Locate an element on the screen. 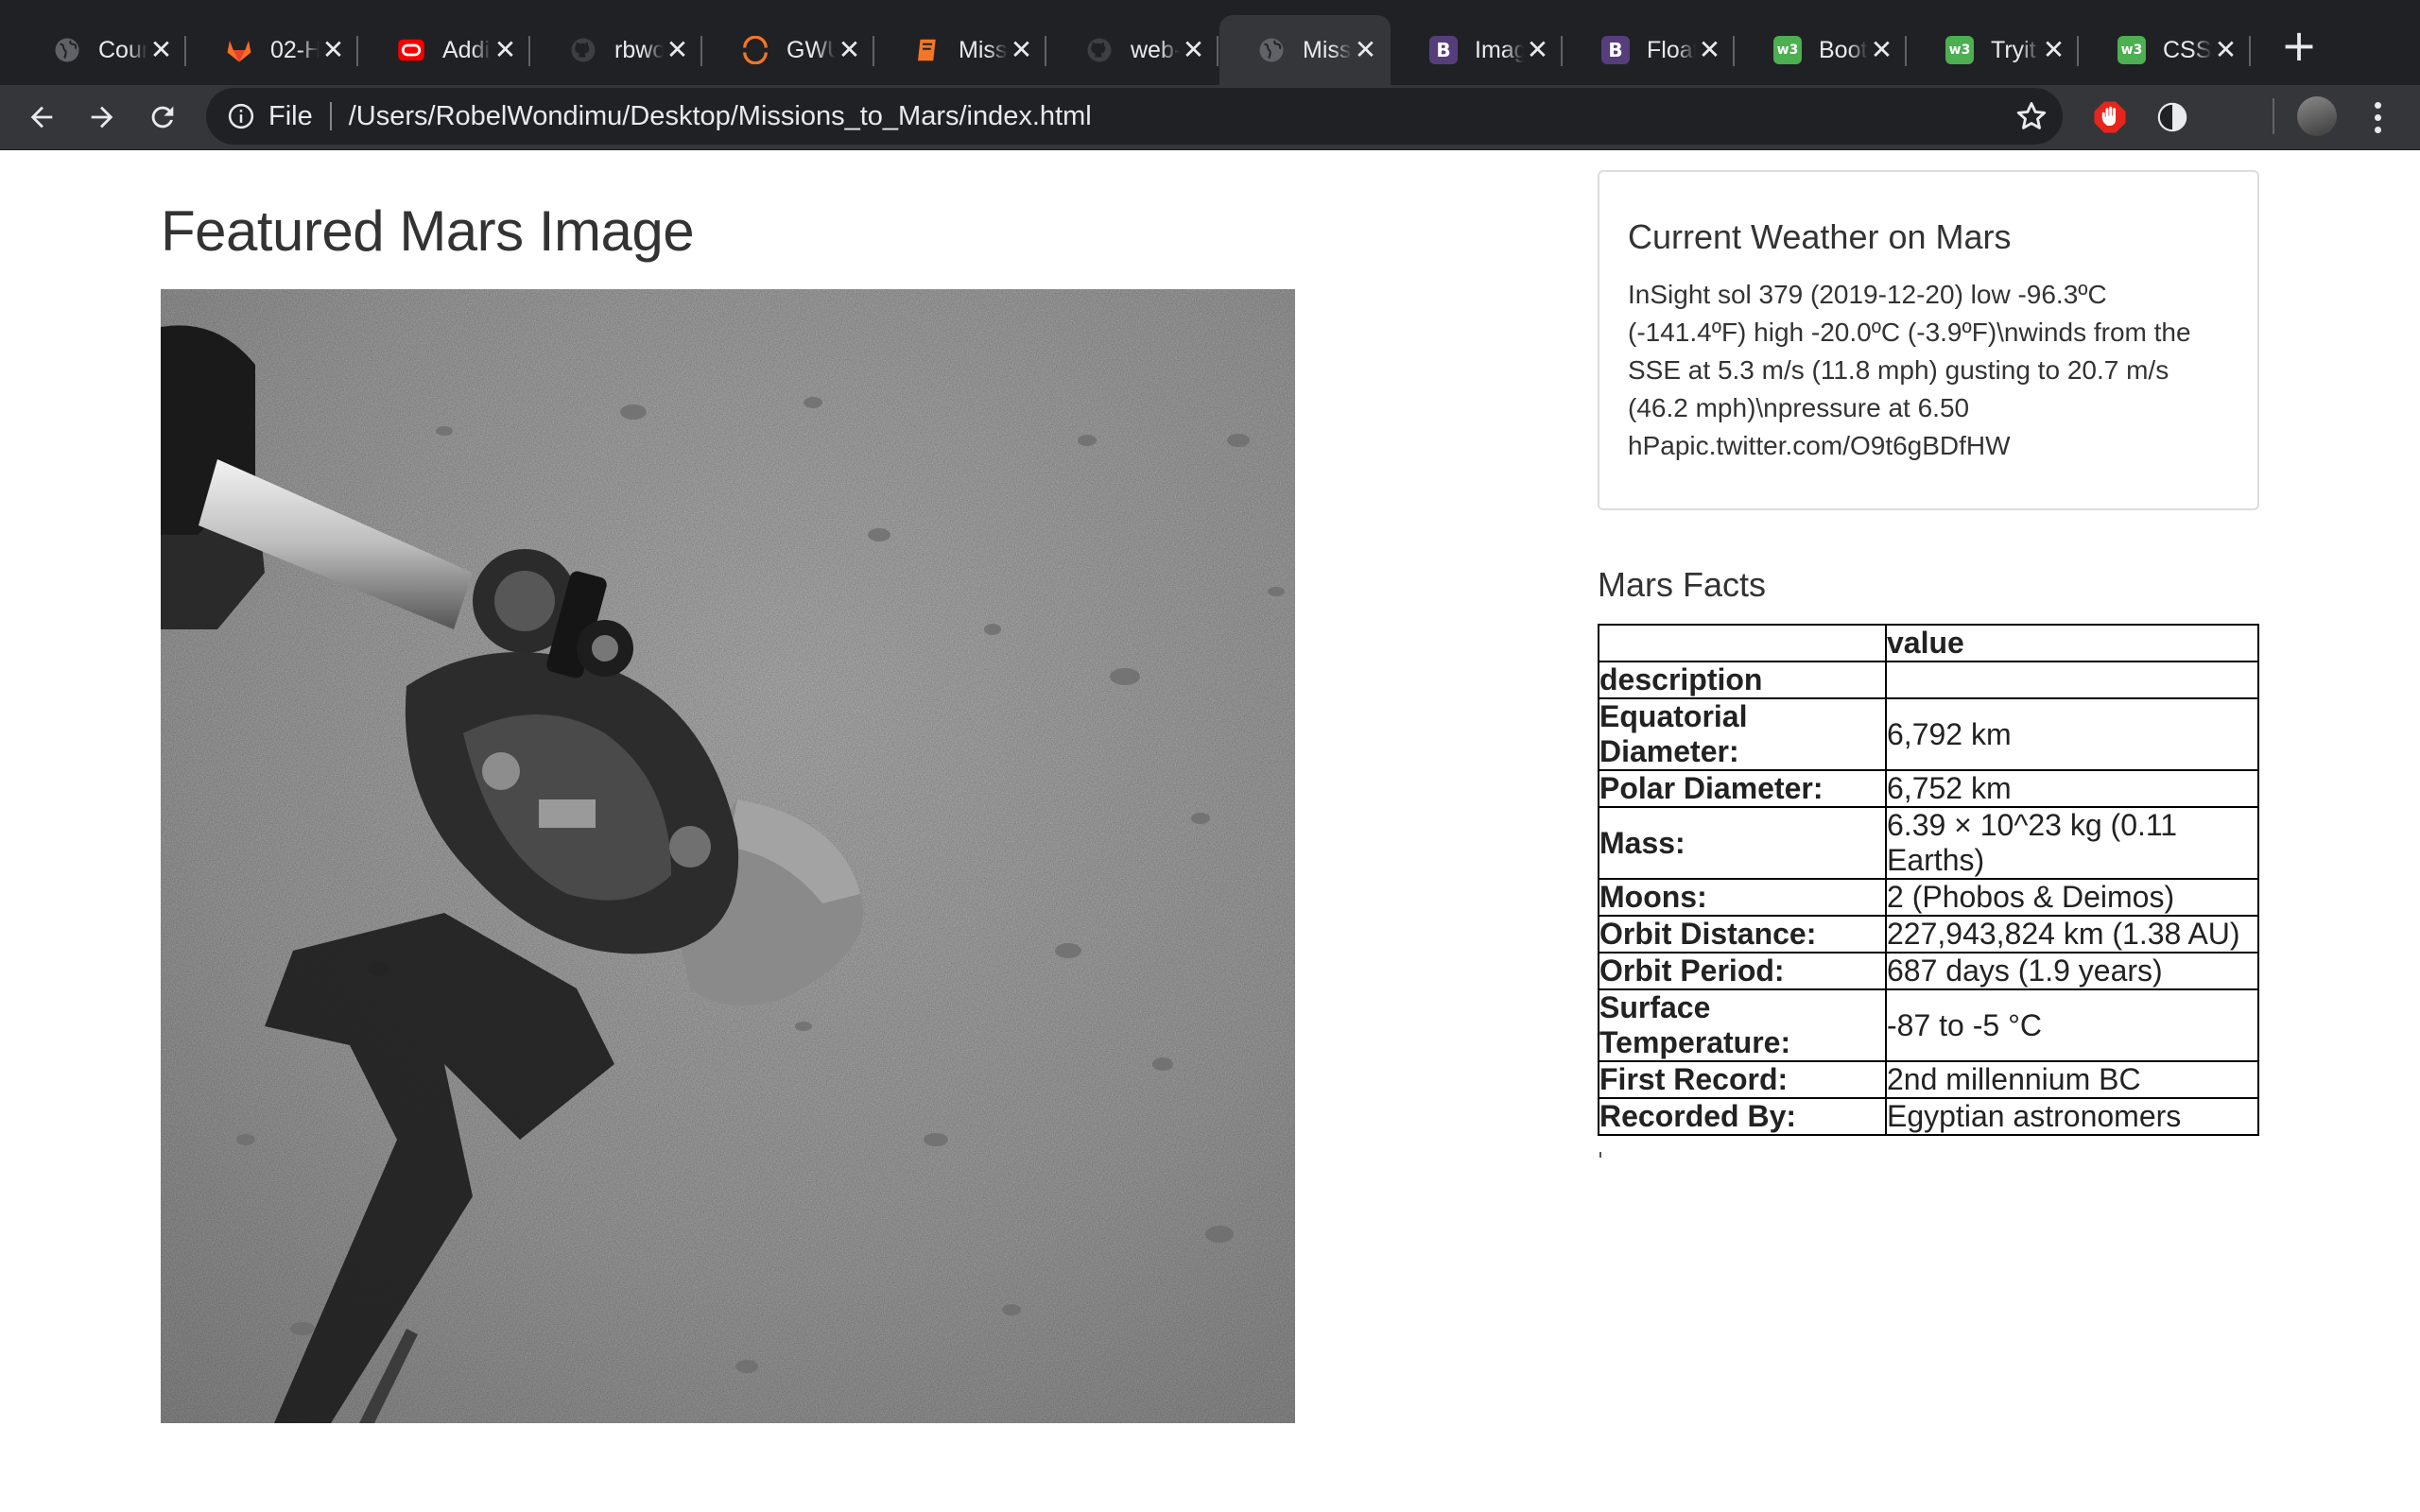 This screenshot has width=2420, height=1512. browser-tab: w3 Boot ✕ is located at coordinates (1822, 50).